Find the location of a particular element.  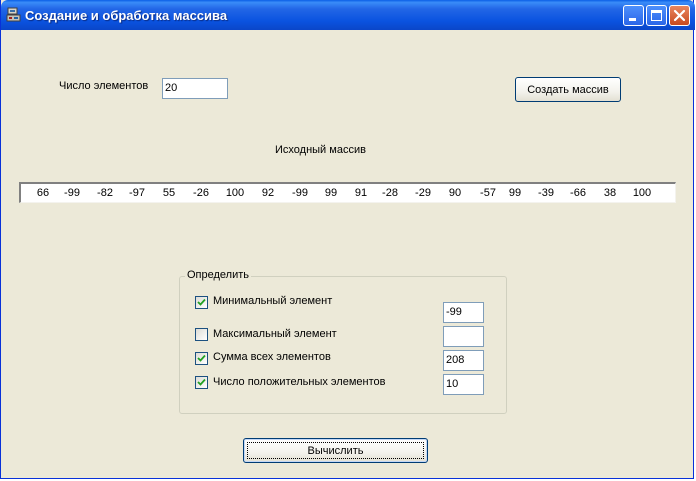

max-element-checkbox is located at coordinates (201, 334).